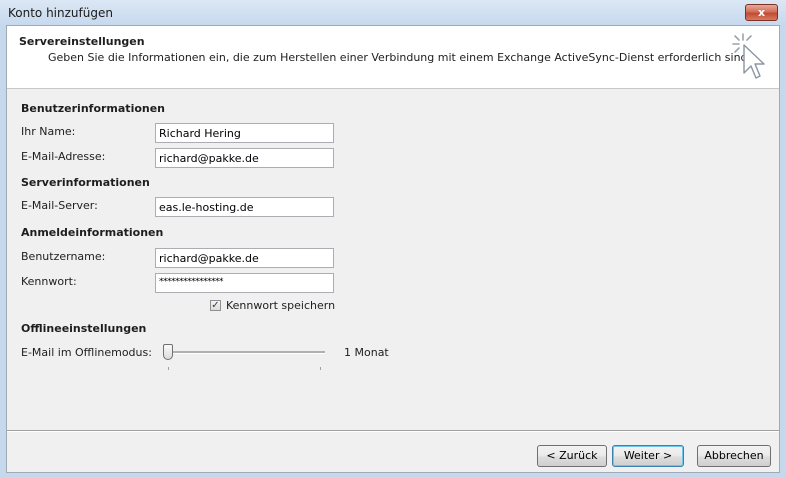  Describe the element at coordinates (86, 352) in the screenshot. I see `offline-mode-label: E-Mail im Offlinemodus:` at that location.